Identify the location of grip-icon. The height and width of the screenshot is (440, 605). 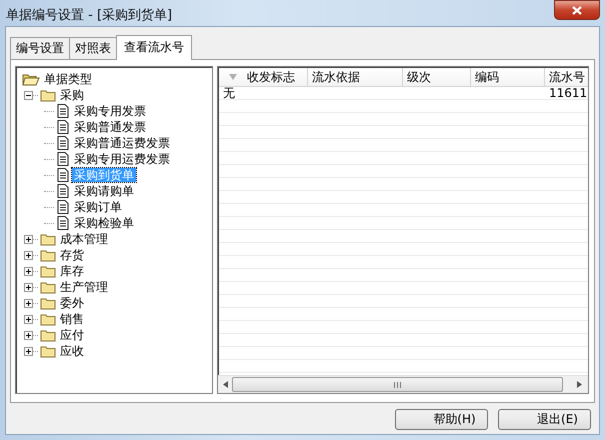
(397, 385).